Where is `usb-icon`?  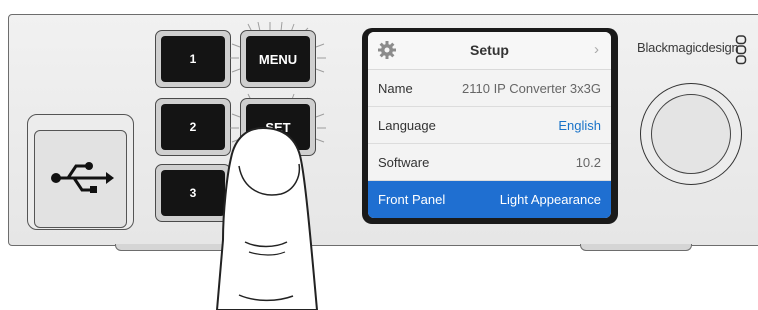
usb-icon is located at coordinates (82, 177).